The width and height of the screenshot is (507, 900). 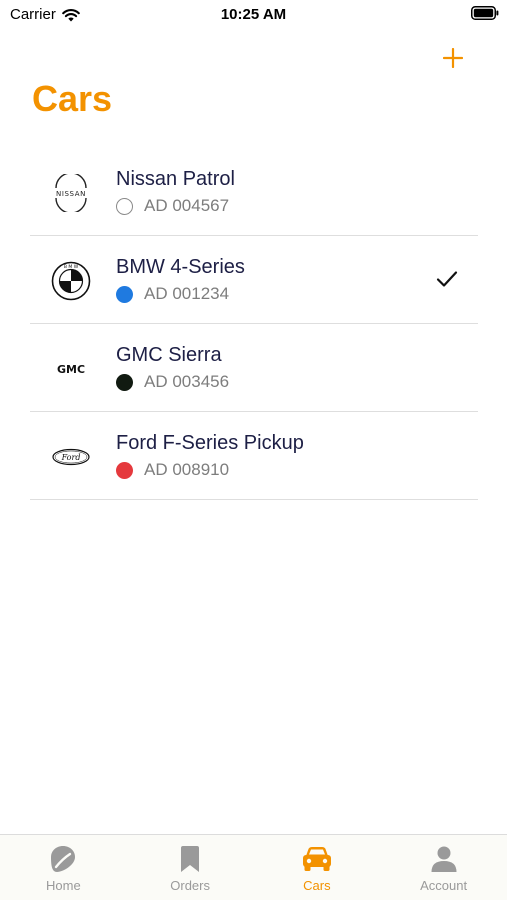 What do you see at coordinates (72, 98) in the screenshot?
I see `page-title: Cars` at bounding box center [72, 98].